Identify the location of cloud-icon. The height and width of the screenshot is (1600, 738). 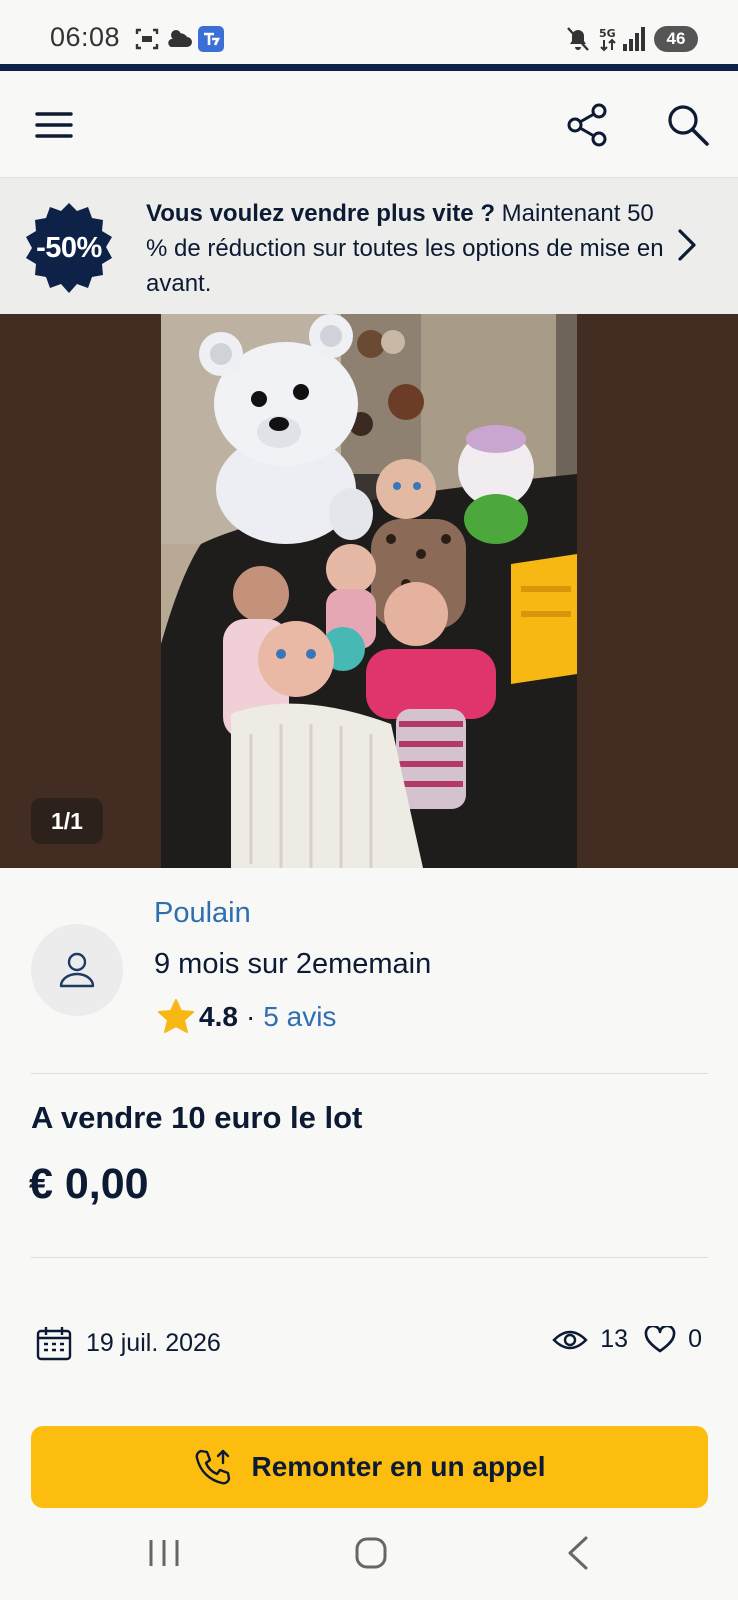
(180, 38).